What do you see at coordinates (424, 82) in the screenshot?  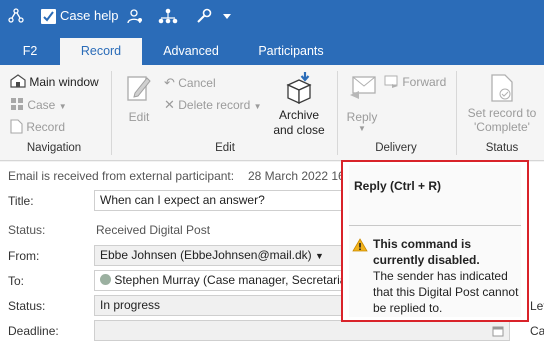 I see `forward-label: Forward` at bounding box center [424, 82].